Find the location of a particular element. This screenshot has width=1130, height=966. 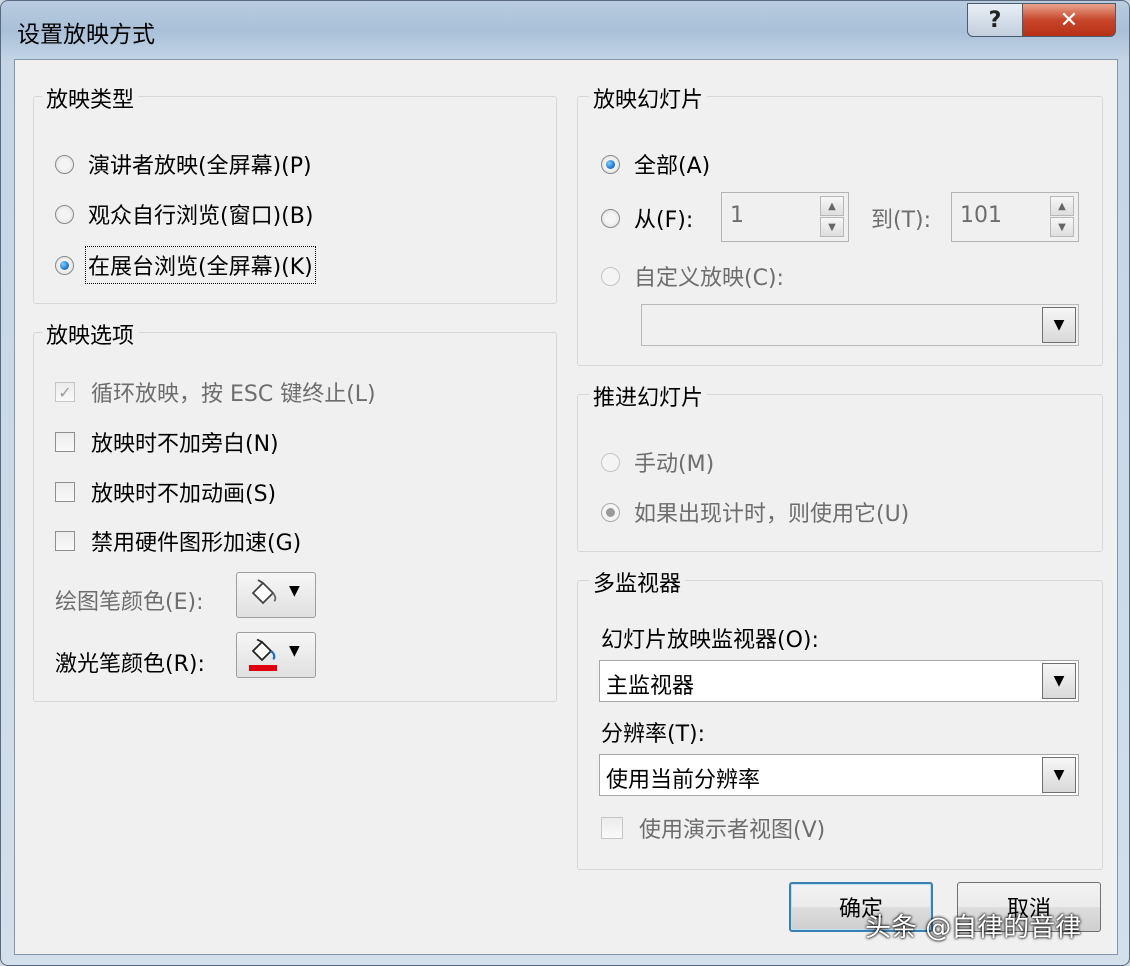

monitors-title: 多监视器 is located at coordinates (637, 582).